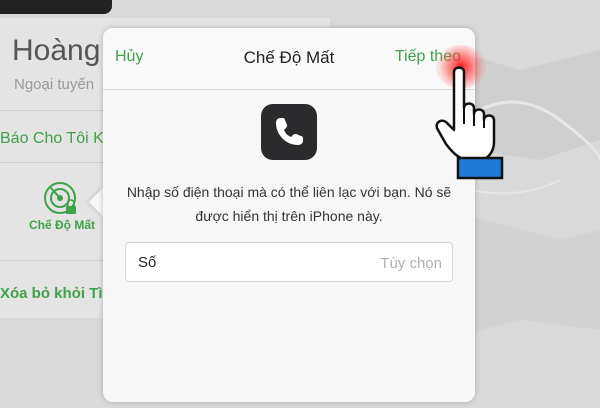 The width and height of the screenshot is (600, 408). What do you see at coordinates (56, 7) in the screenshot?
I see `device-thumbnail` at bounding box center [56, 7].